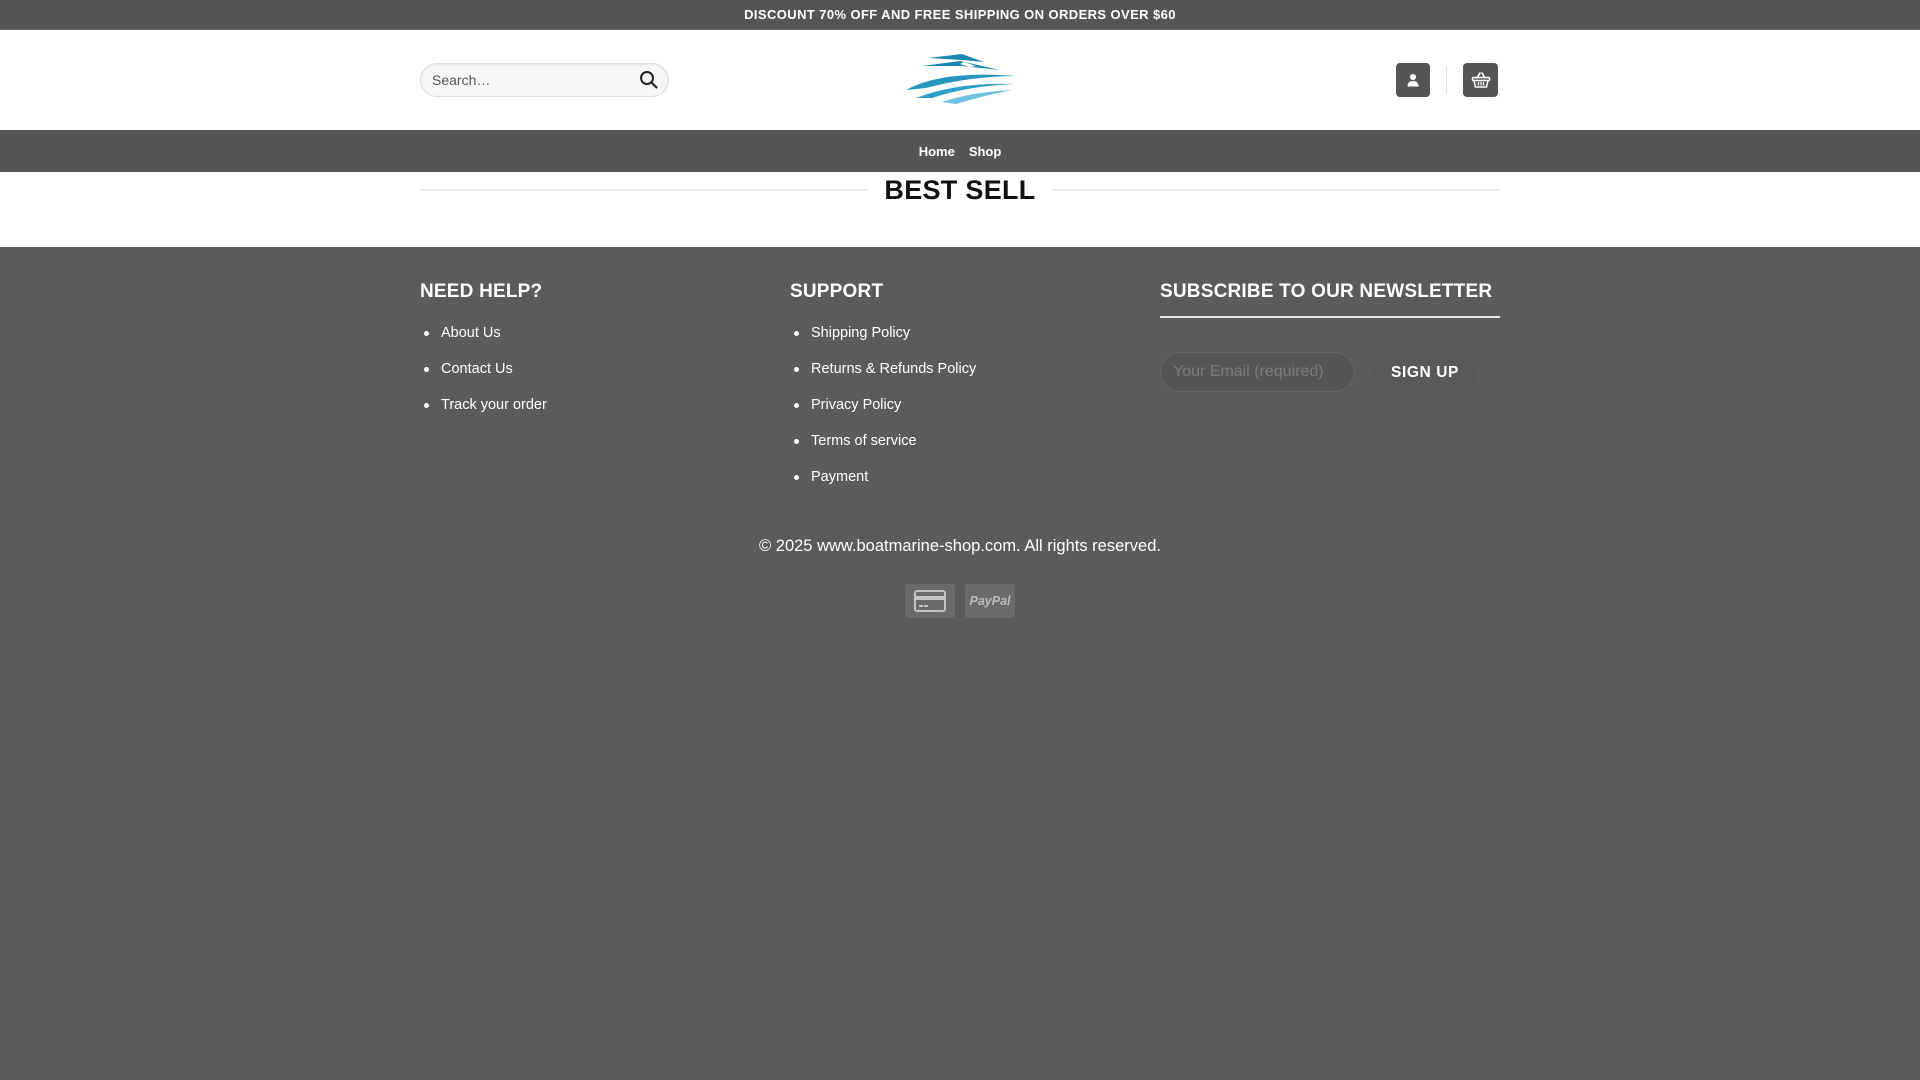 This screenshot has width=1920, height=1080. I want to click on list-item: Returns & Refunds Policy, so click(960, 369).